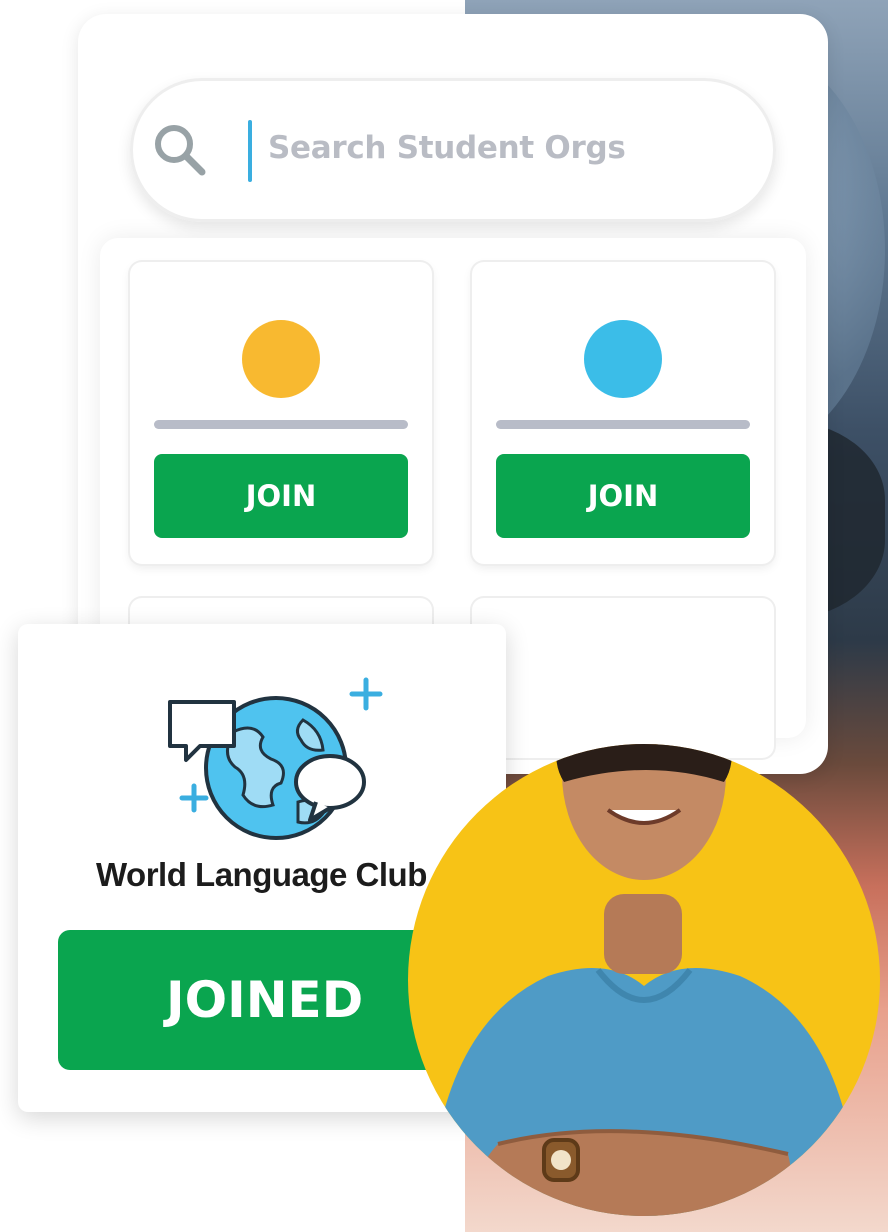 The height and width of the screenshot is (1232, 888). Describe the element at coordinates (447, 148) in the screenshot. I see `search-input: Search Student Orgs` at that location.